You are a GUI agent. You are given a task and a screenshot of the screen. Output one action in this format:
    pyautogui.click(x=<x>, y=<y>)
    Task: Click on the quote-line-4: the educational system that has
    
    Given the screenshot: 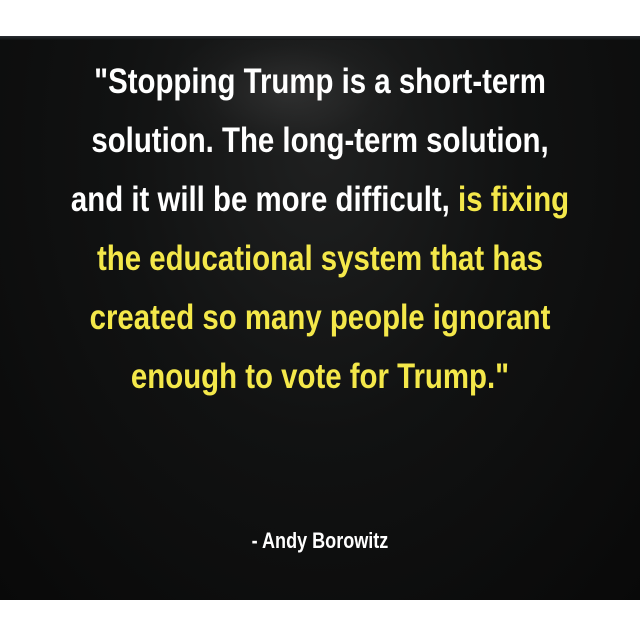 What is the action you would take?
    pyautogui.click(x=320, y=258)
    